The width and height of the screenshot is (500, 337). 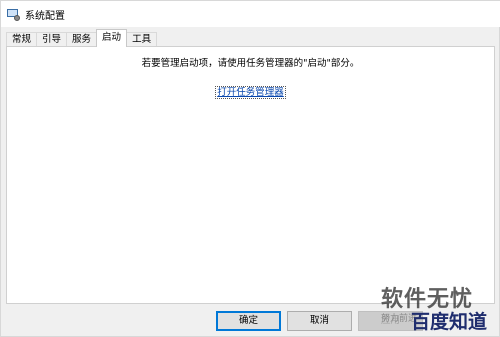 What do you see at coordinates (45, 16) in the screenshot?
I see `window-title: 系统配置` at bounding box center [45, 16].